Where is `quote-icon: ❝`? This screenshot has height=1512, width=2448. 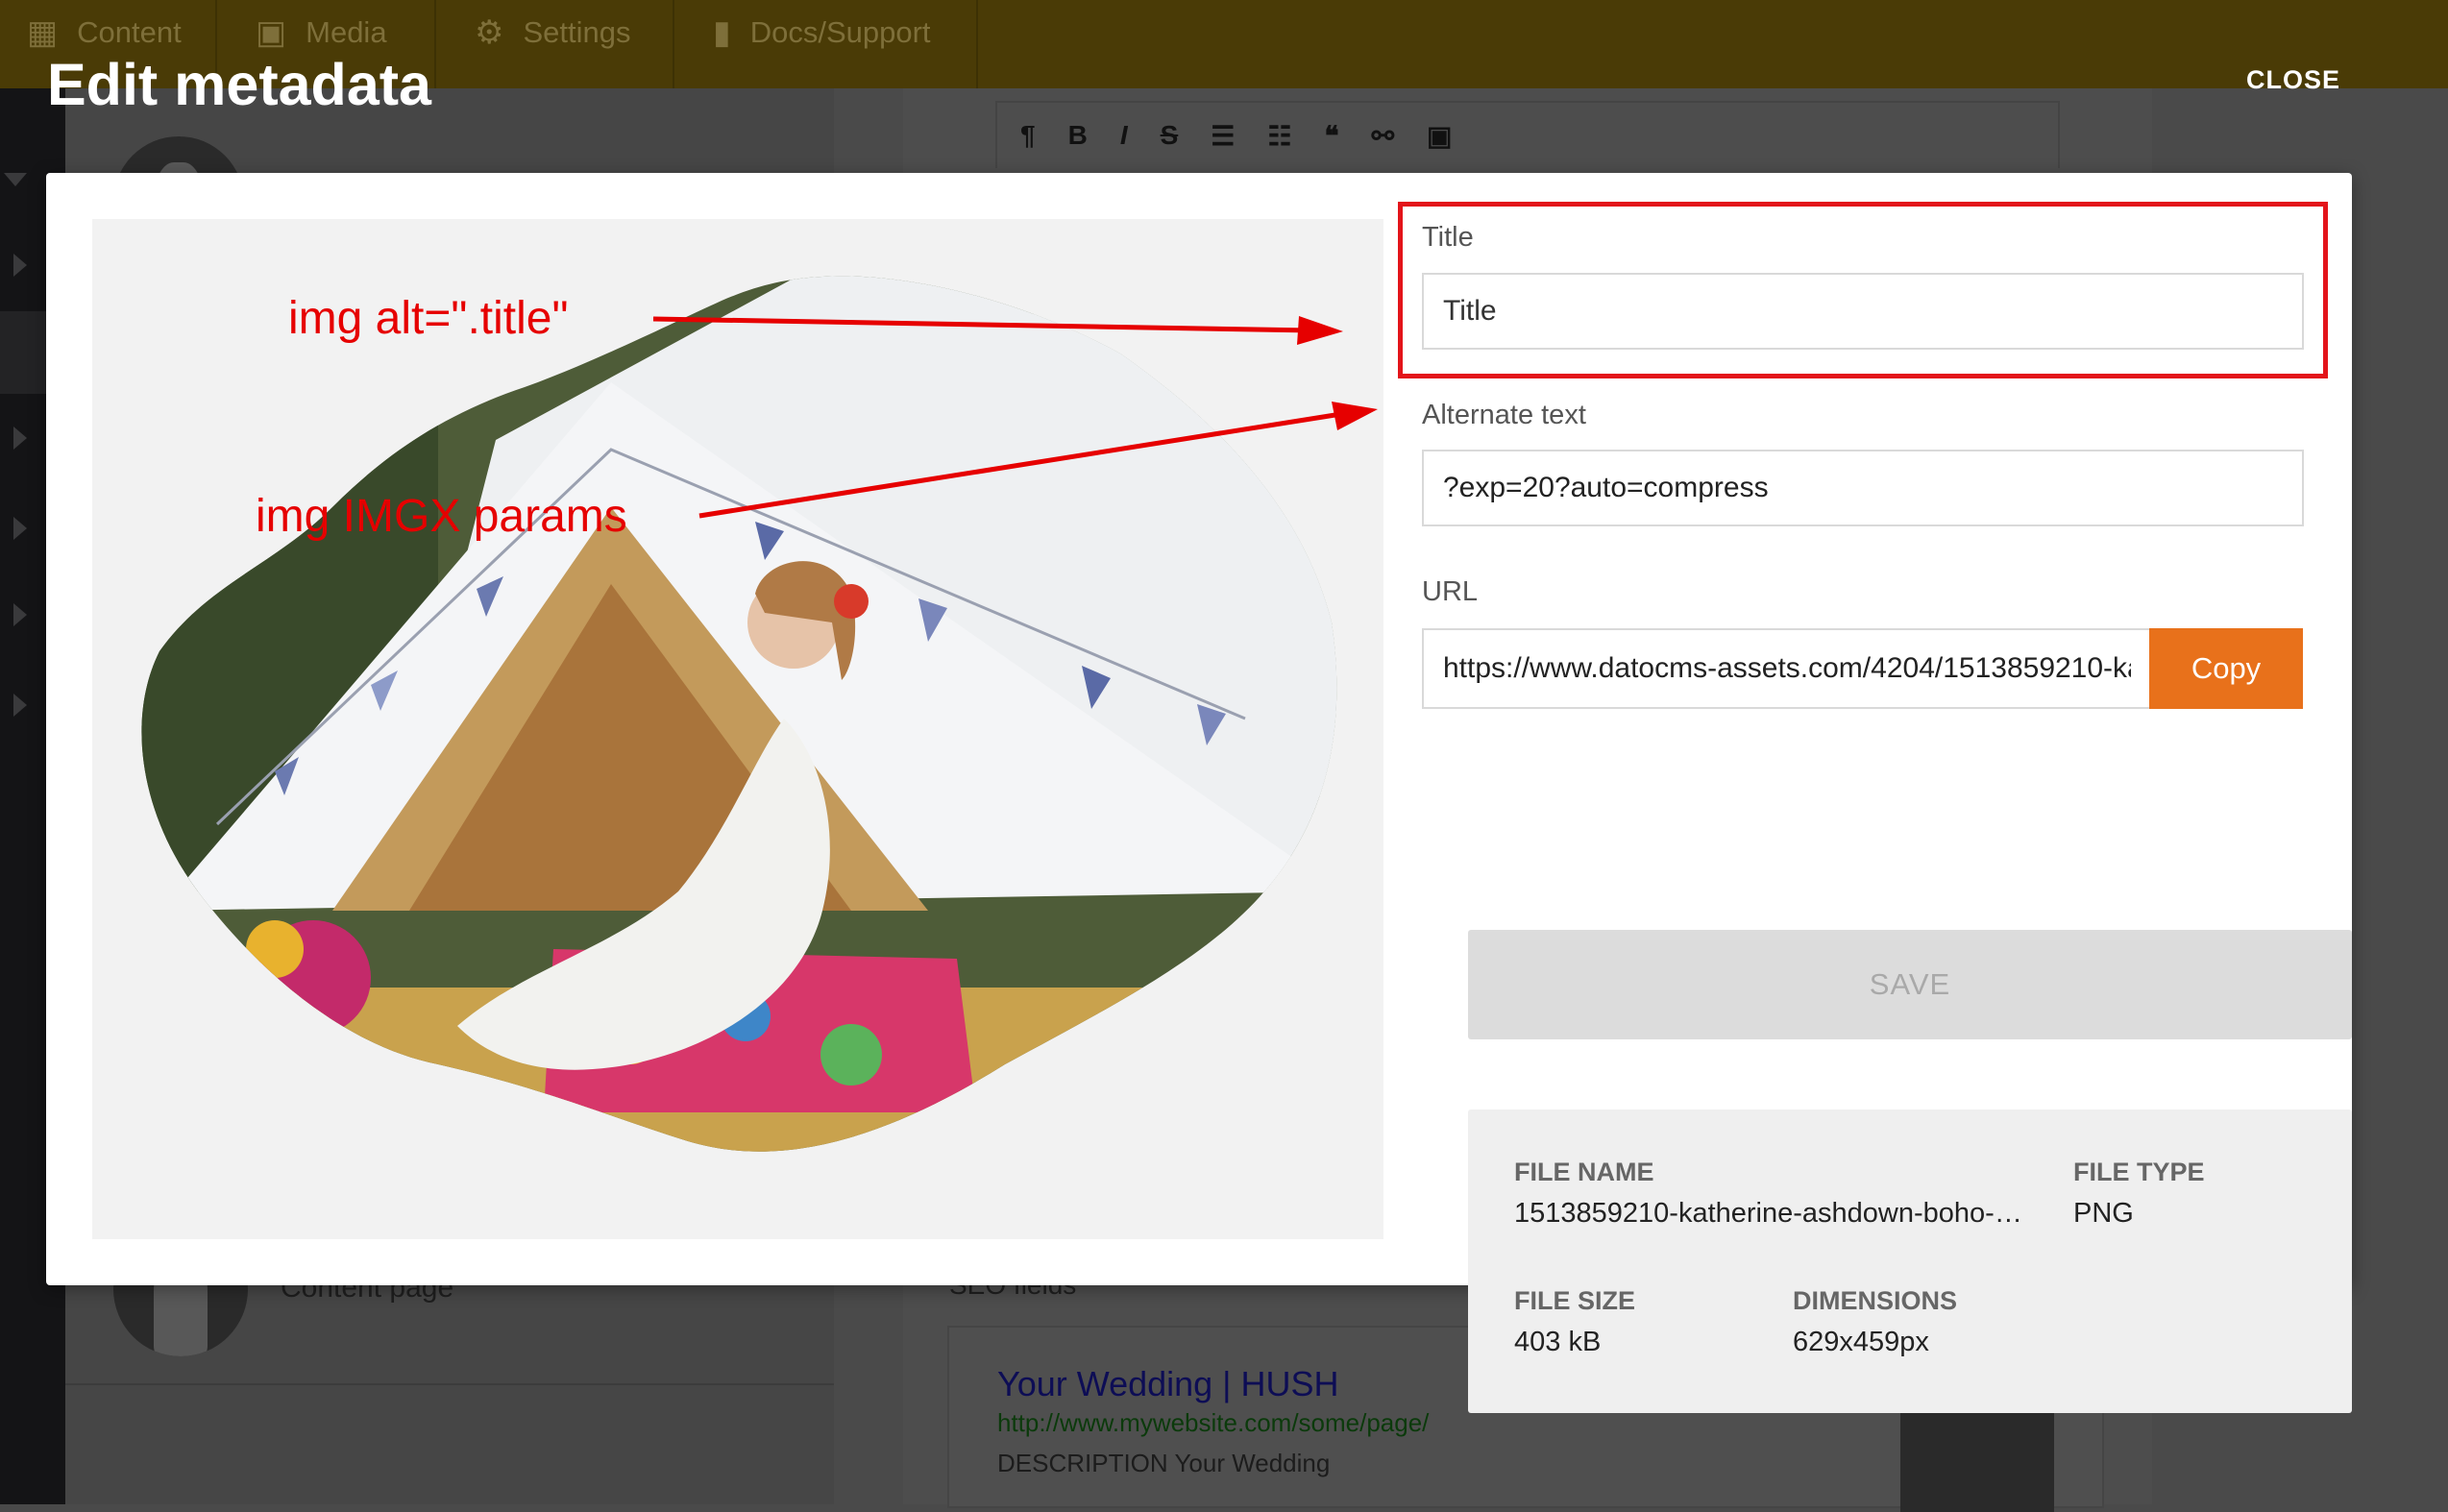 quote-icon: ❝ is located at coordinates (1332, 136).